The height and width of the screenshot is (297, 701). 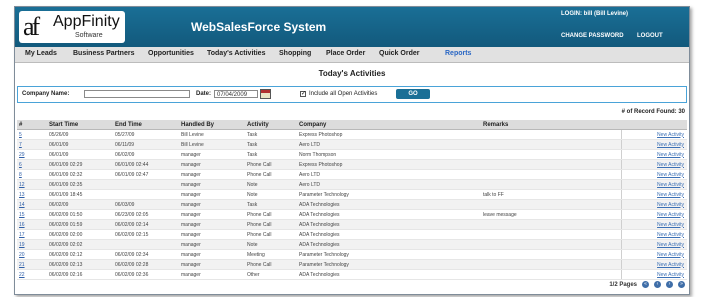 What do you see at coordinates (345, 53) in the screenshot?
I see `nav-item-place-order: Place Order` at bounding box center [345, 53].